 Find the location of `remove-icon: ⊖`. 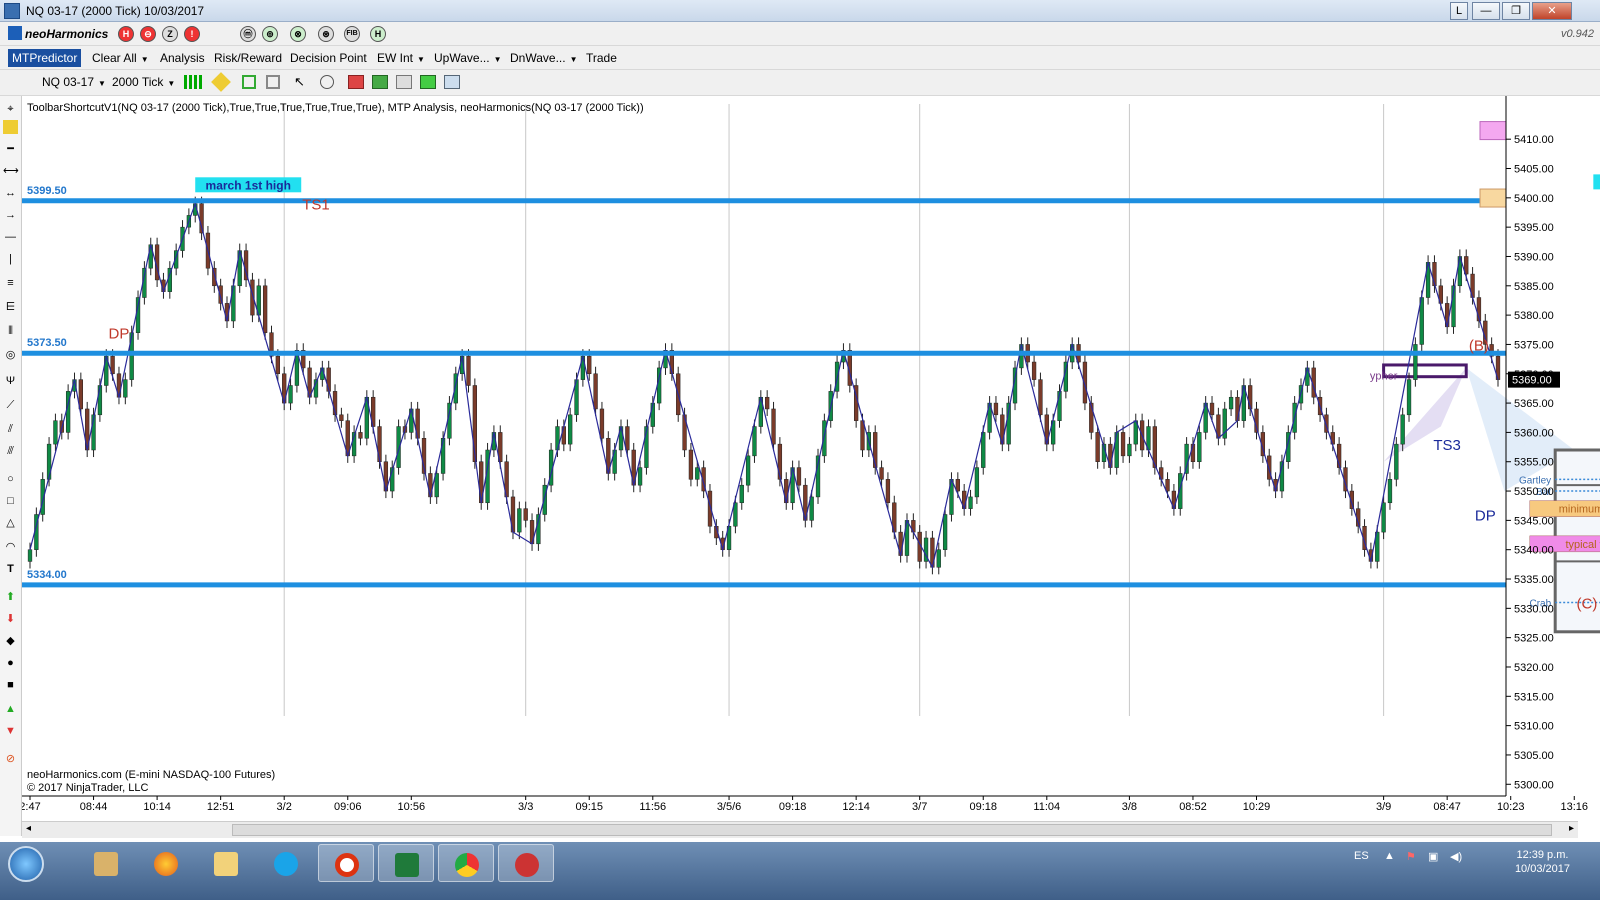

remove-icon: ⊖ is located at coordinates (148, 34).